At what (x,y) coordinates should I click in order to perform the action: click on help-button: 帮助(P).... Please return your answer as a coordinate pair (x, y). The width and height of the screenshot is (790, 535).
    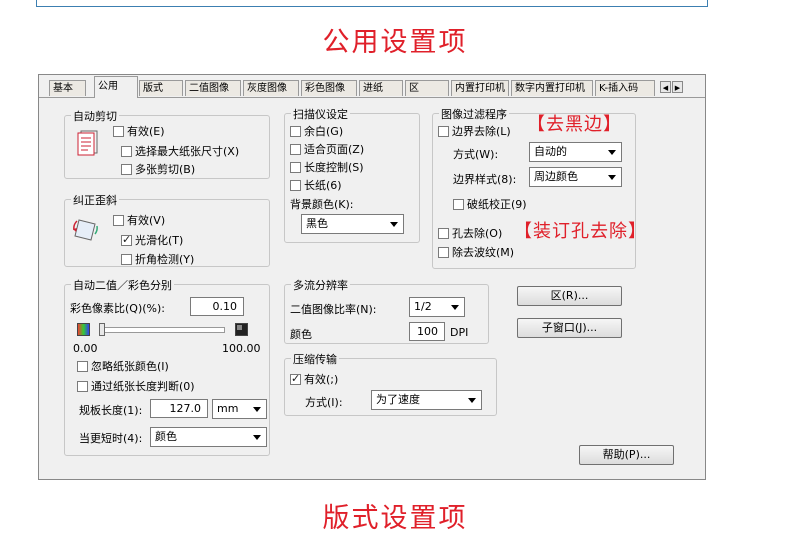
    Looking at the image, I should click on (626, 455).